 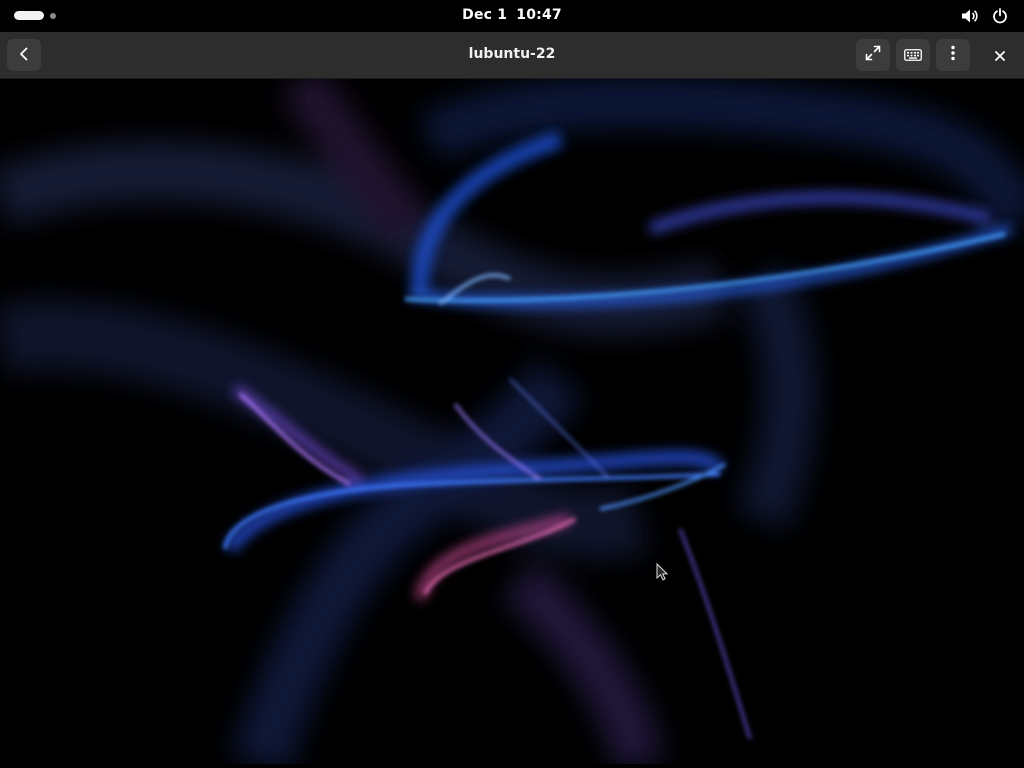 I want to click on keyboard-button, so click(x=913, y=55).